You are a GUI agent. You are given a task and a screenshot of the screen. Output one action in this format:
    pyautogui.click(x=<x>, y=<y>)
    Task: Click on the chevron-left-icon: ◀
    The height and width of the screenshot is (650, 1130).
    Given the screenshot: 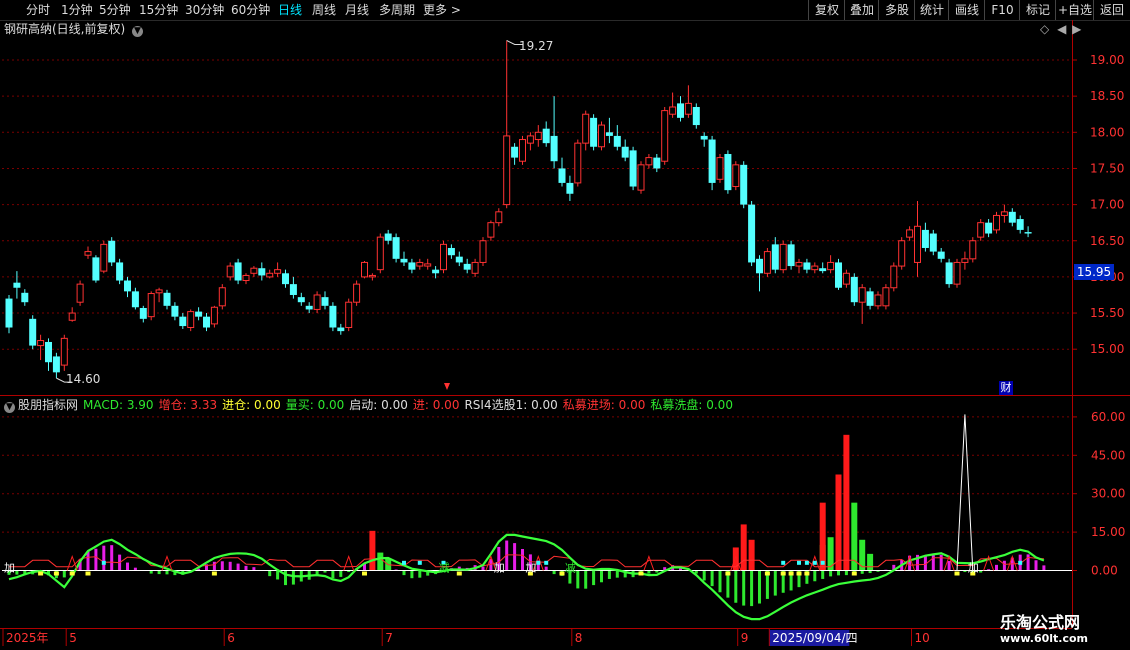 What is the action you would take?
    pyautogui.click(x=1061, y=29)
    